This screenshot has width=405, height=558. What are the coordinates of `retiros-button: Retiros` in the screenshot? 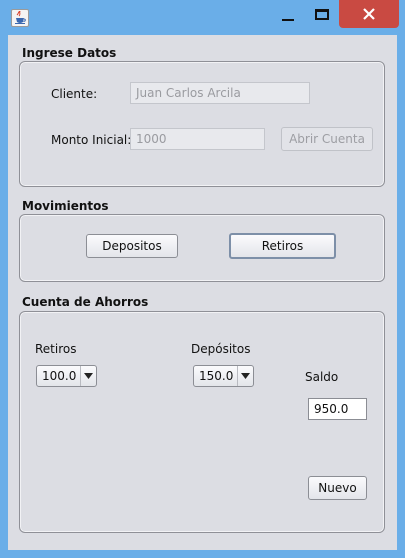 It's located at (282, 246).